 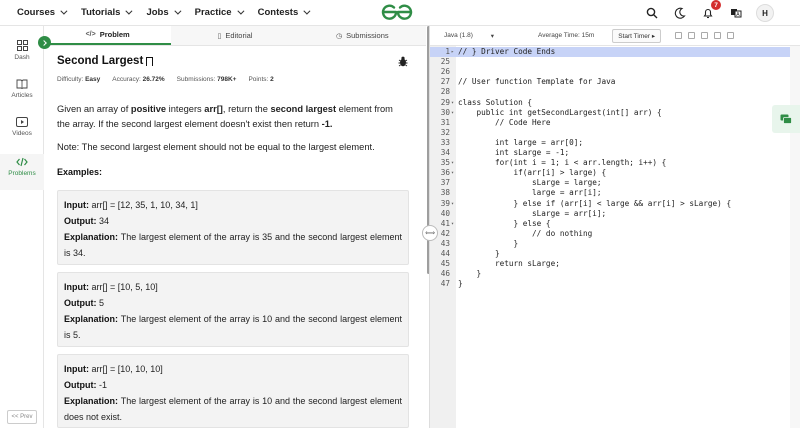 What do you see at coordinates (148, 109) in the screenshot?
I see `desc-bold: positive` at bounding box center [148, 109].